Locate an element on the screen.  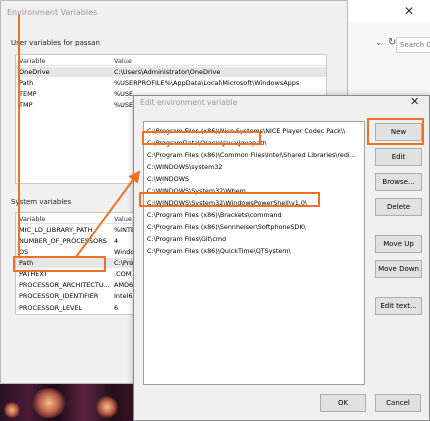
annotation-arrow is located at coordinates (108, 214).